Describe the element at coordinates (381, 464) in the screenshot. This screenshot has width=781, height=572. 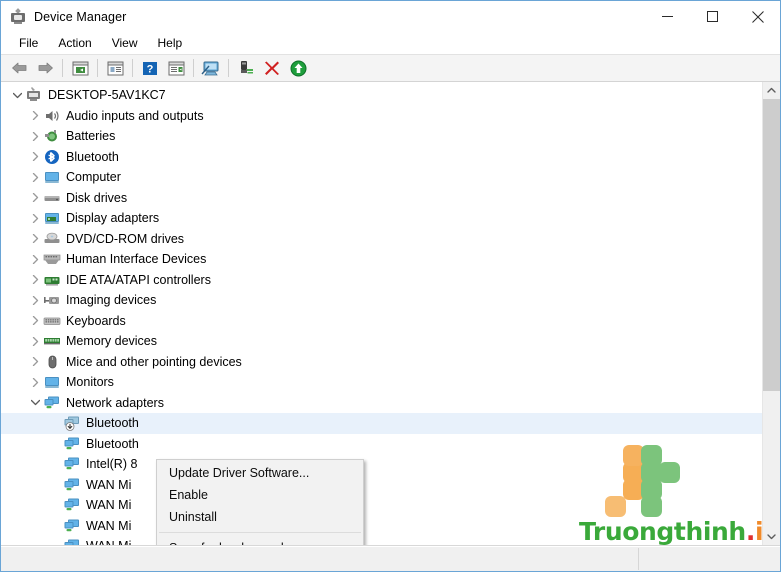
I see `tree-row-network-adapter-intel: Intel(R) 8` at that location.